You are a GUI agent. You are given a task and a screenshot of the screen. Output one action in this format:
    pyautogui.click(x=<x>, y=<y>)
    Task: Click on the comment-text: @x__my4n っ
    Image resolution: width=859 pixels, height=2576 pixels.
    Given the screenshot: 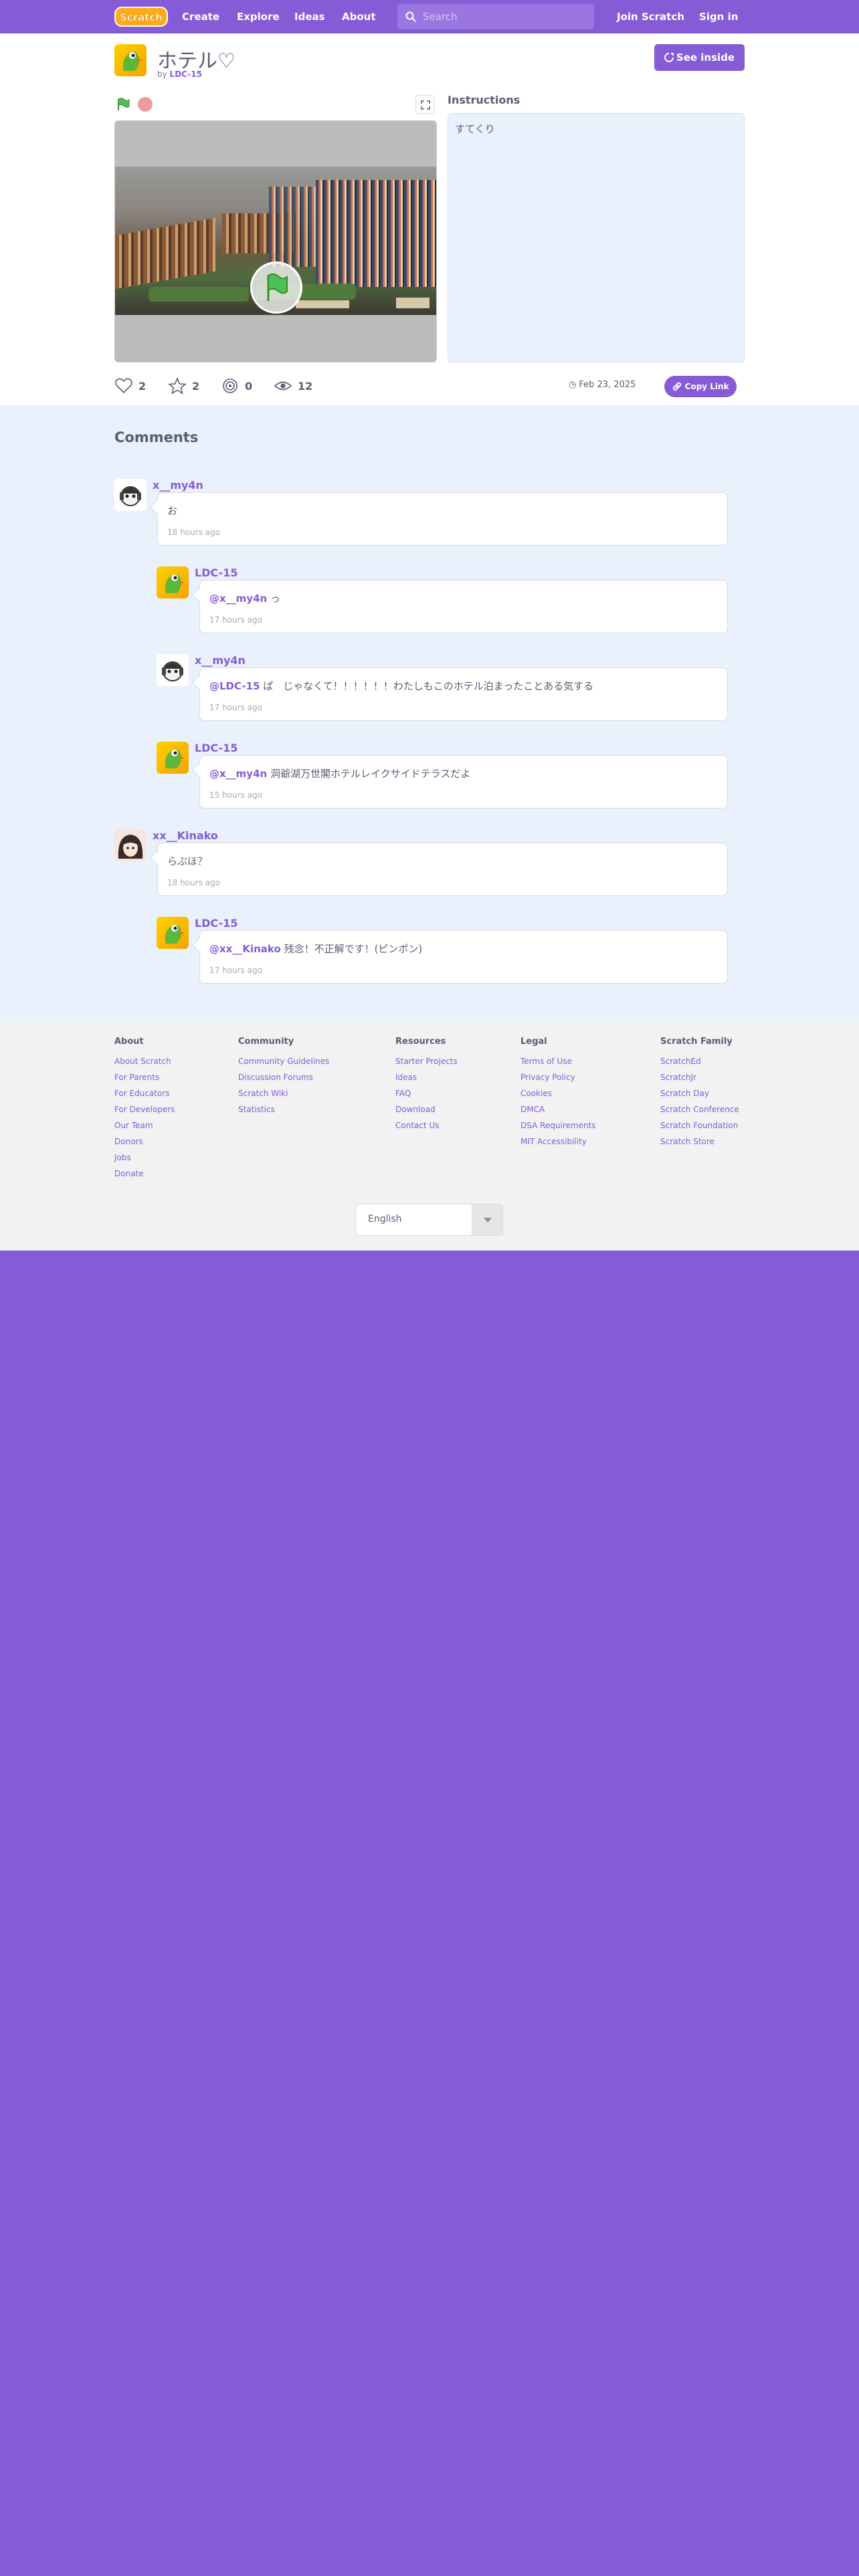 What is the action you would take?
    pyautogui.click(x=245, y=598)
    